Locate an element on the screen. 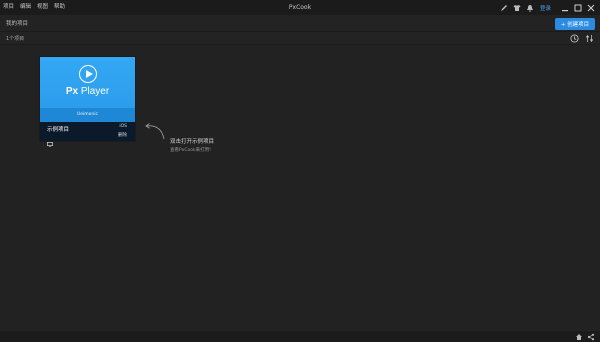 The image size is (600, 342). status-icons is located at coordinates (583, 336).